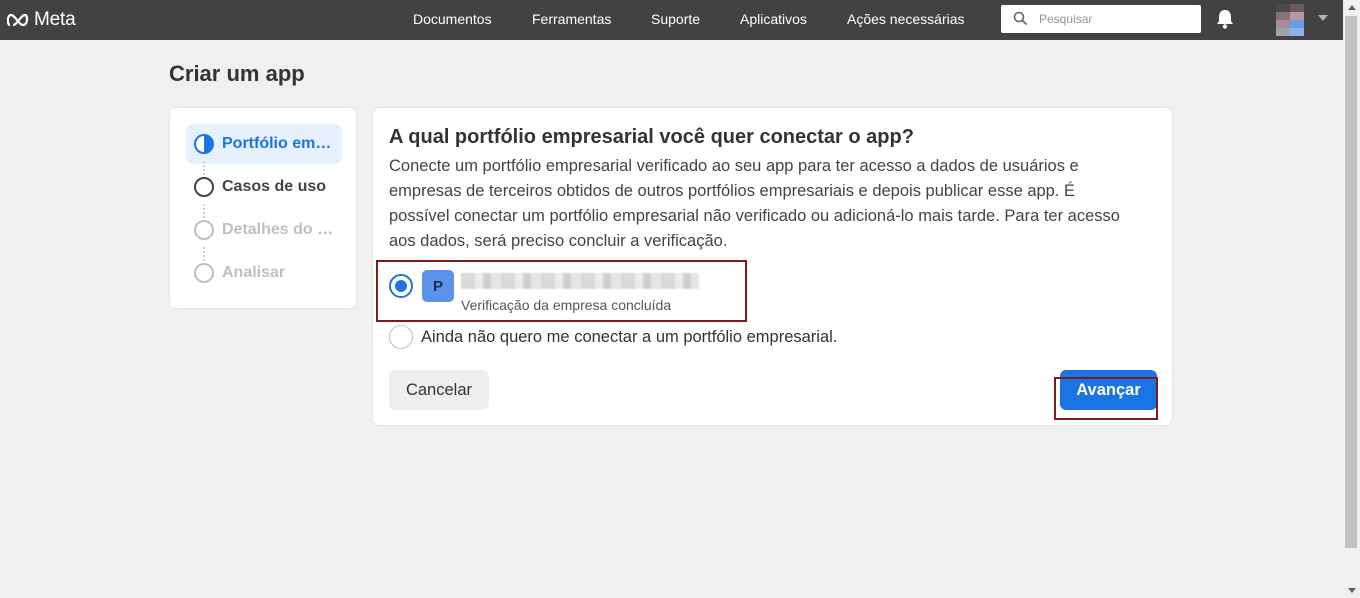  I want to click on step-label: Analisar, so click(254, 272).